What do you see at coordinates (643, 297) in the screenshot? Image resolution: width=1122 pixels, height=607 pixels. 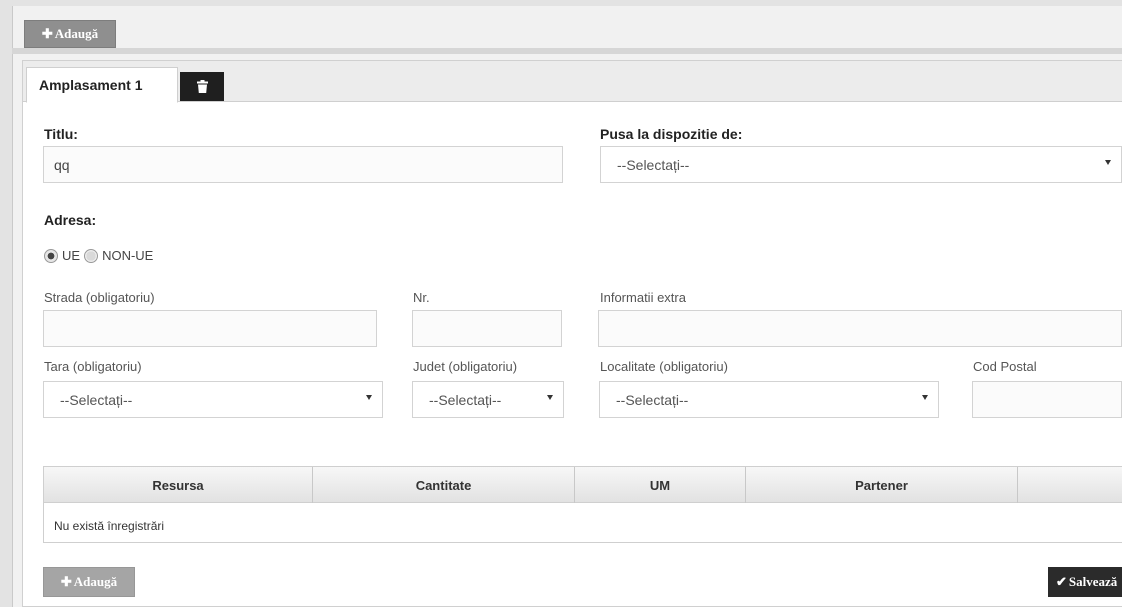 I see `info-label: Informatii extra` at bounding box center [643, 297].